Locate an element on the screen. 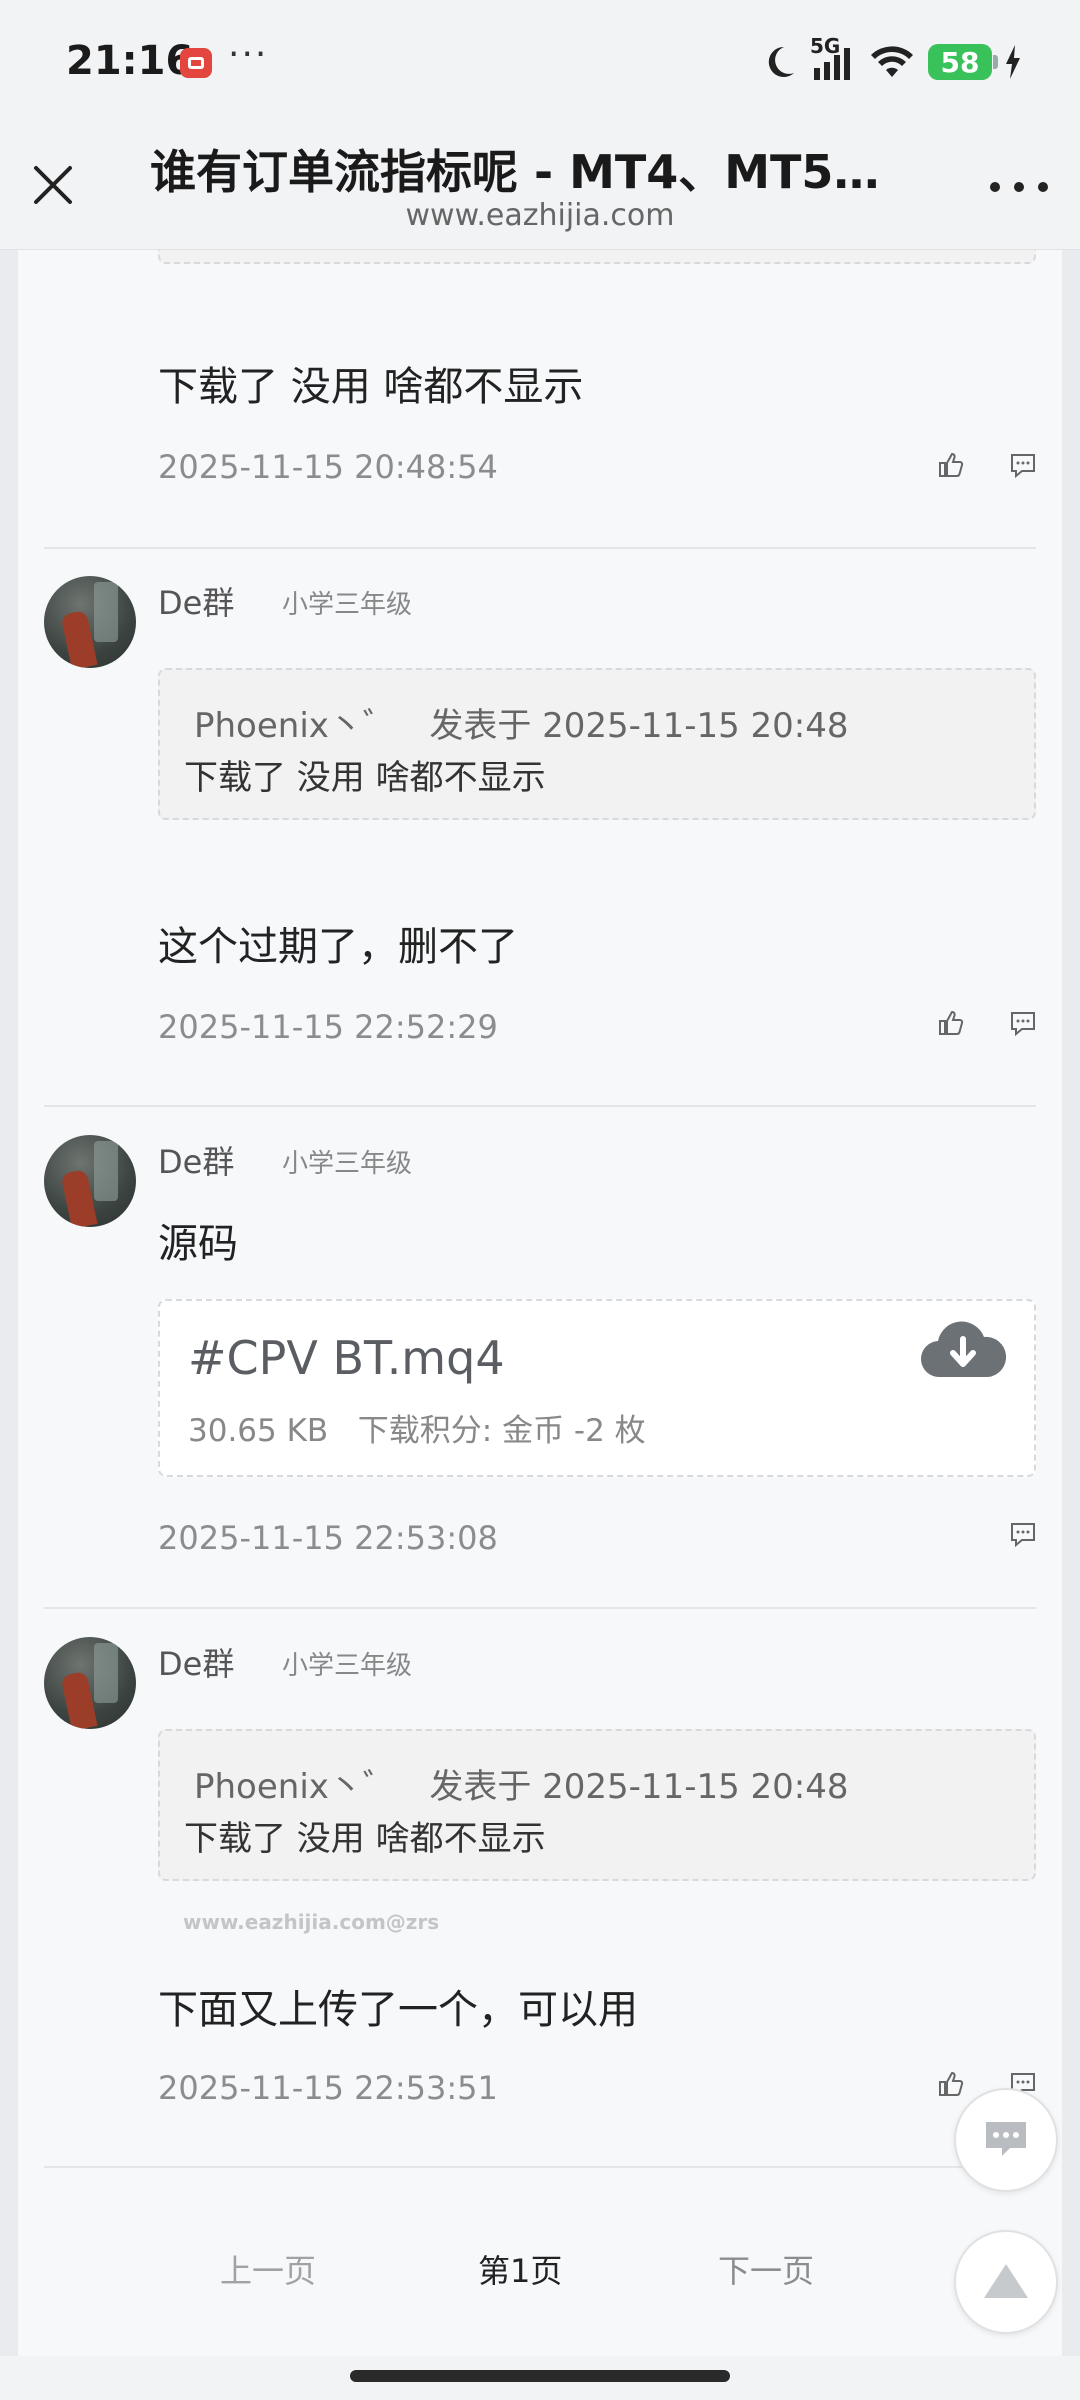 This screenshot has width=1080, height=2400. system-nav-bar is located at coordinates (540, 2378).